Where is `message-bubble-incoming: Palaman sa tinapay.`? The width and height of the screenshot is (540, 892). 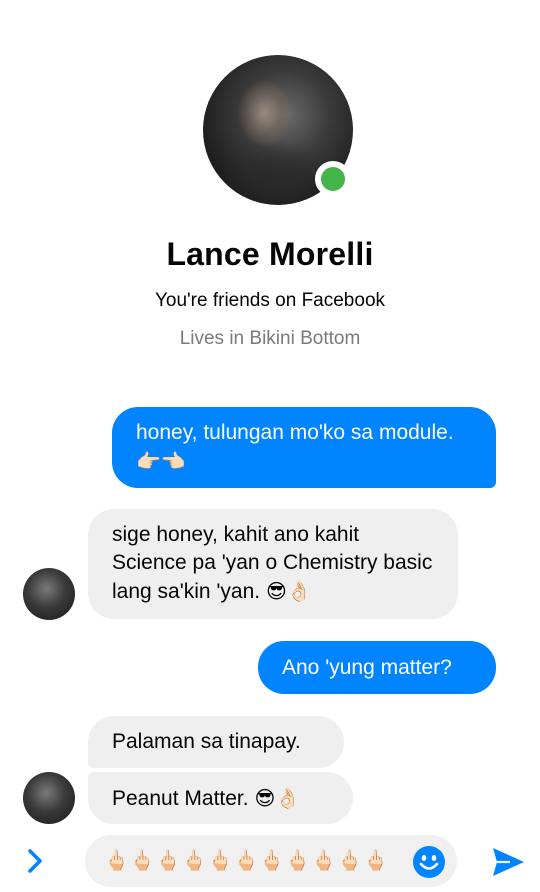
message-bubble-incoming: Palaman sa tinapay. is located at coordinates (216, 742).